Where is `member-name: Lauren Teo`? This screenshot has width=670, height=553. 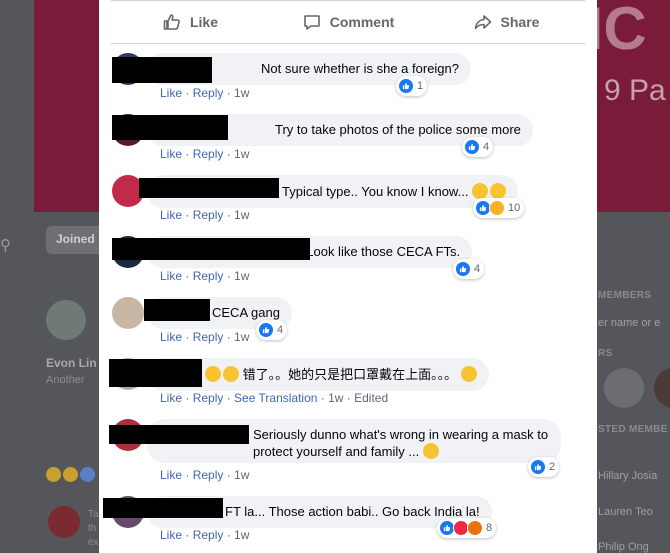
member-name: Lauren Teo is located at coordinates (625, 512).